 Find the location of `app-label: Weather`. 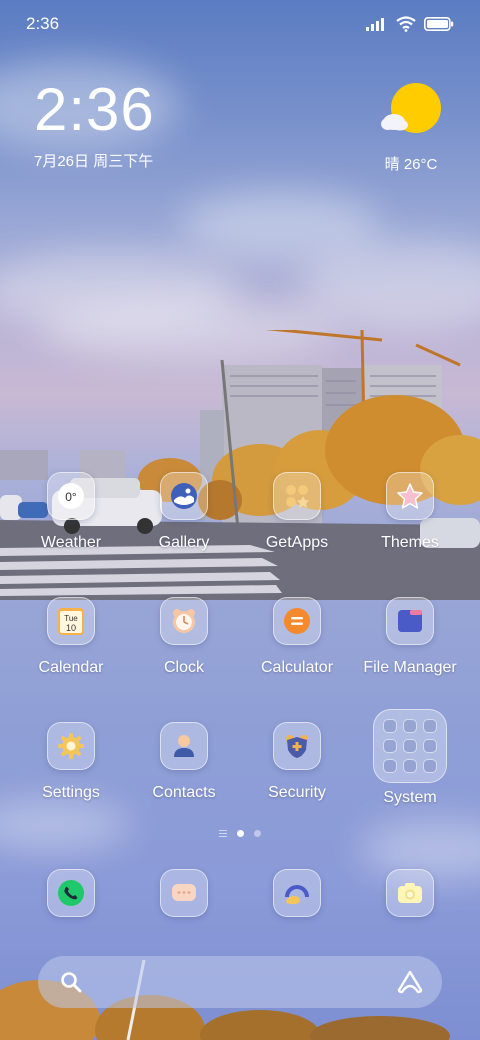

app-label: Weather is located at coordinates (71, 542).